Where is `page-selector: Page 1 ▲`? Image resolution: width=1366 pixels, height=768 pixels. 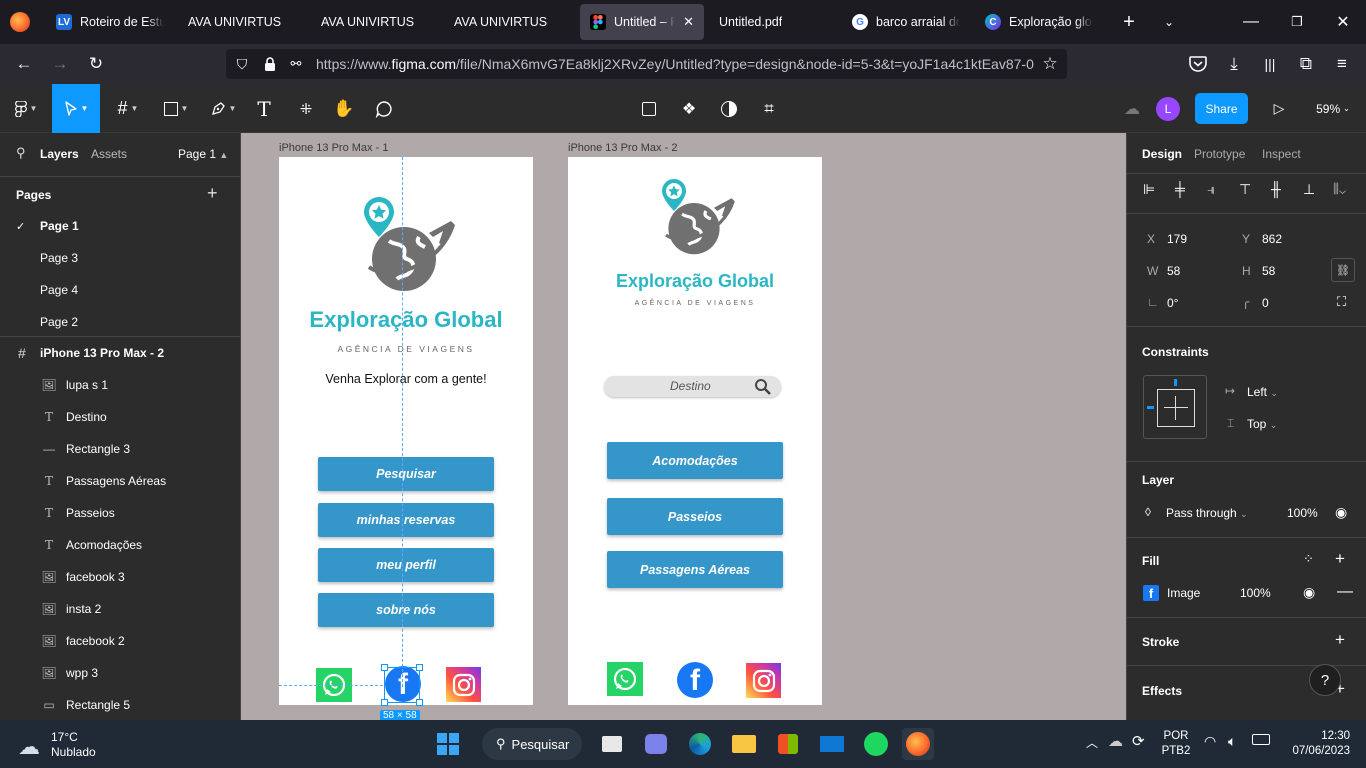 page-selector: Page 1 ▲ is located at coordinates (203, 154).